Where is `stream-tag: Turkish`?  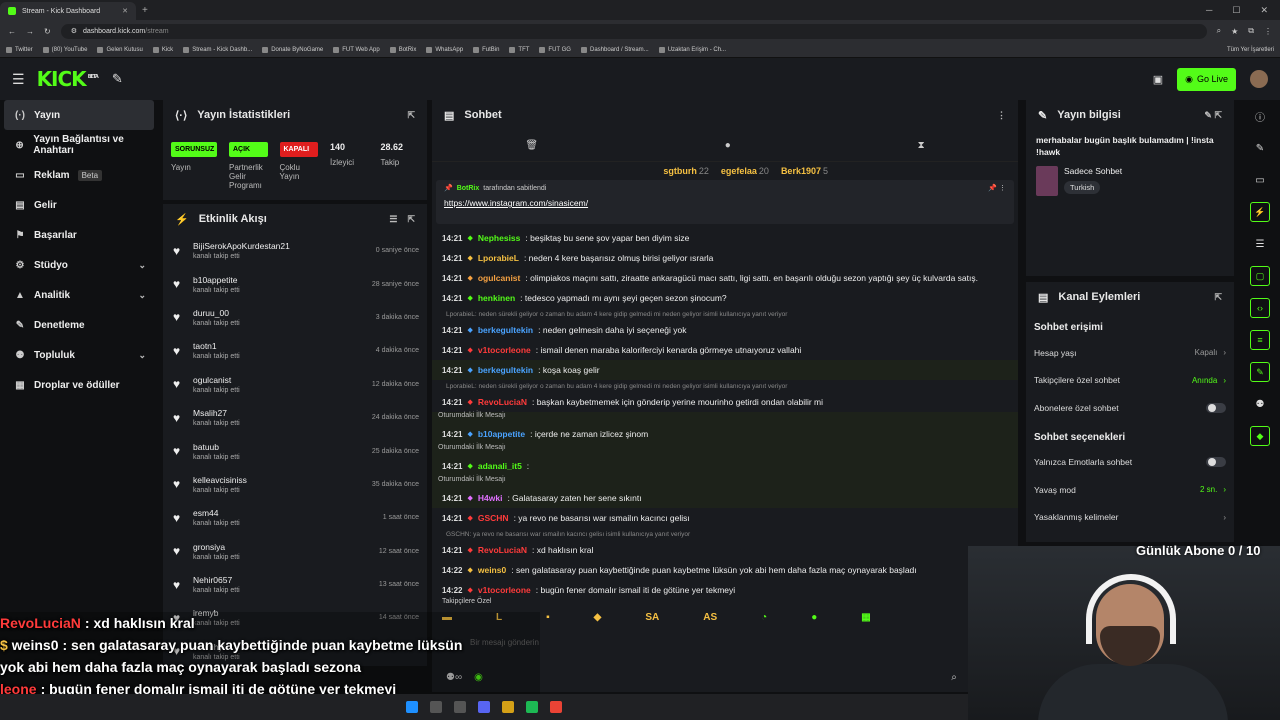
stream-tag: Turkish is located at coordinates (1082, 187).